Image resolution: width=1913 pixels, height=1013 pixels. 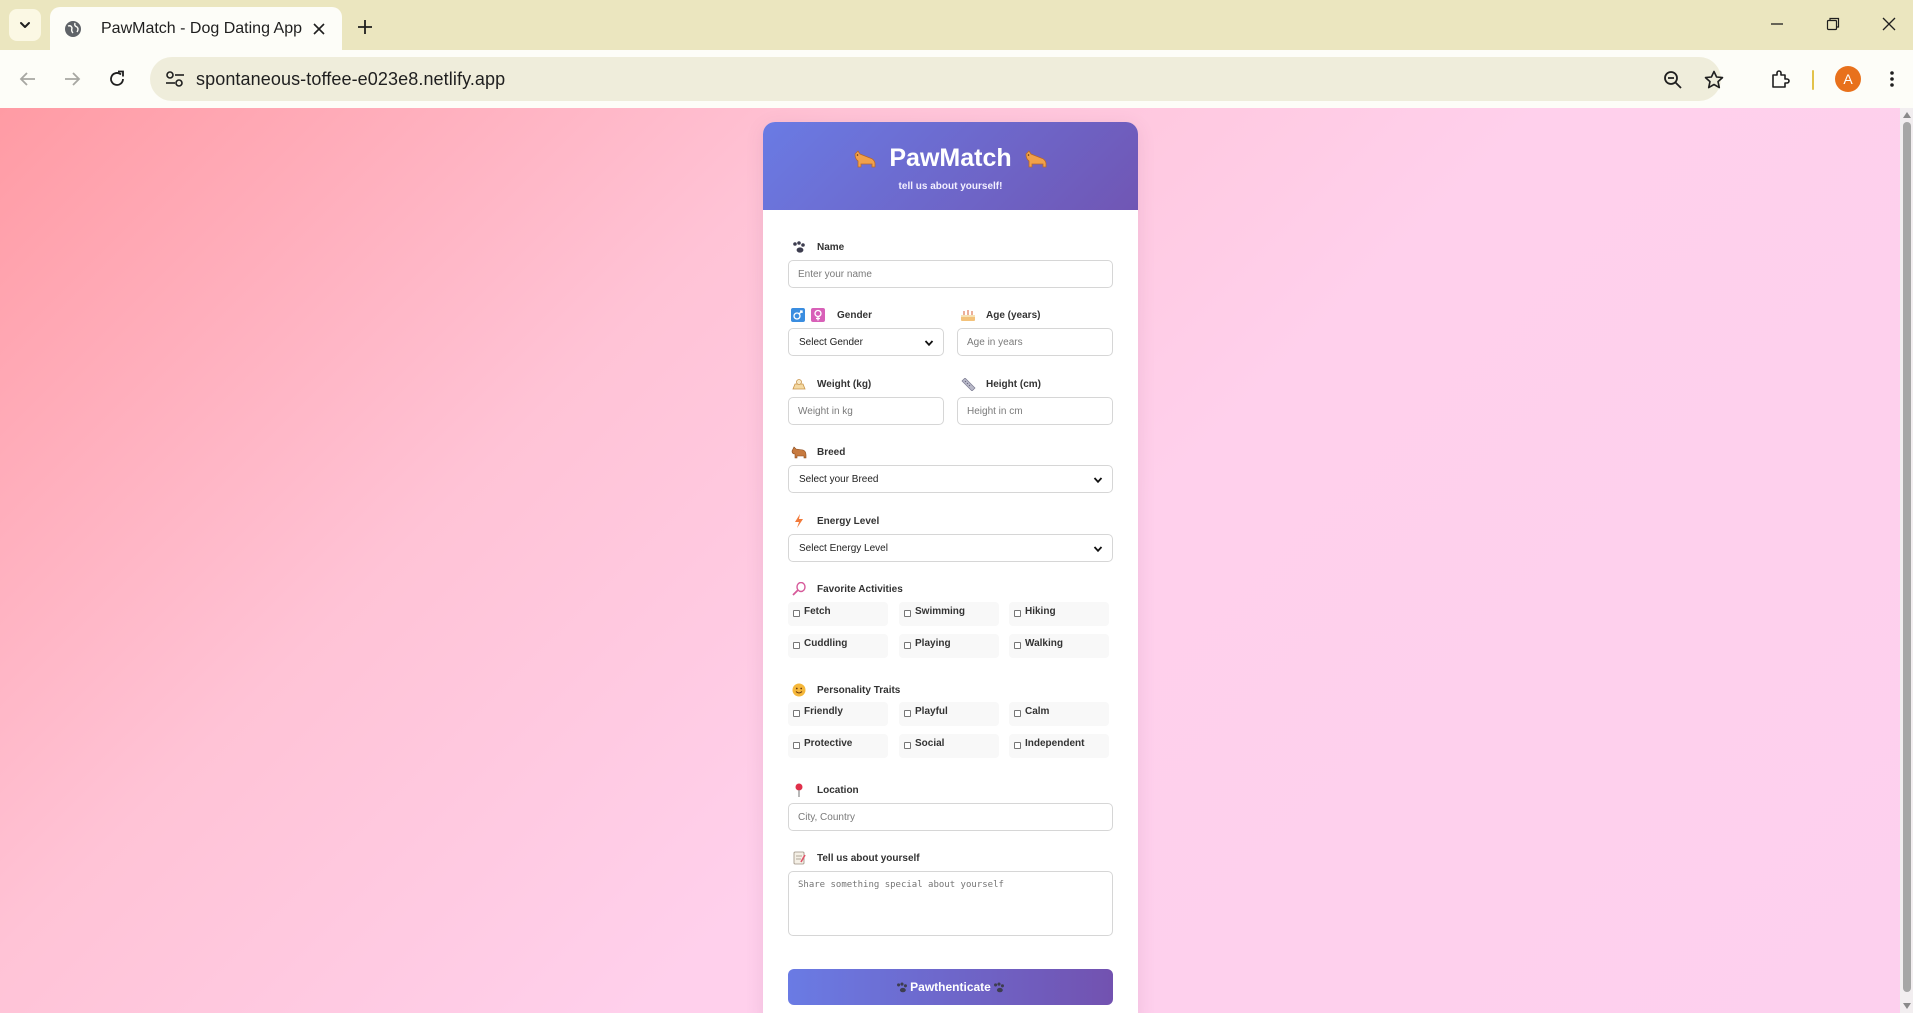 What do you see at coordinates (949, 746) in the screenshot?
I see `trait-social-checkbox: Social` at bounding box center [949, 746].